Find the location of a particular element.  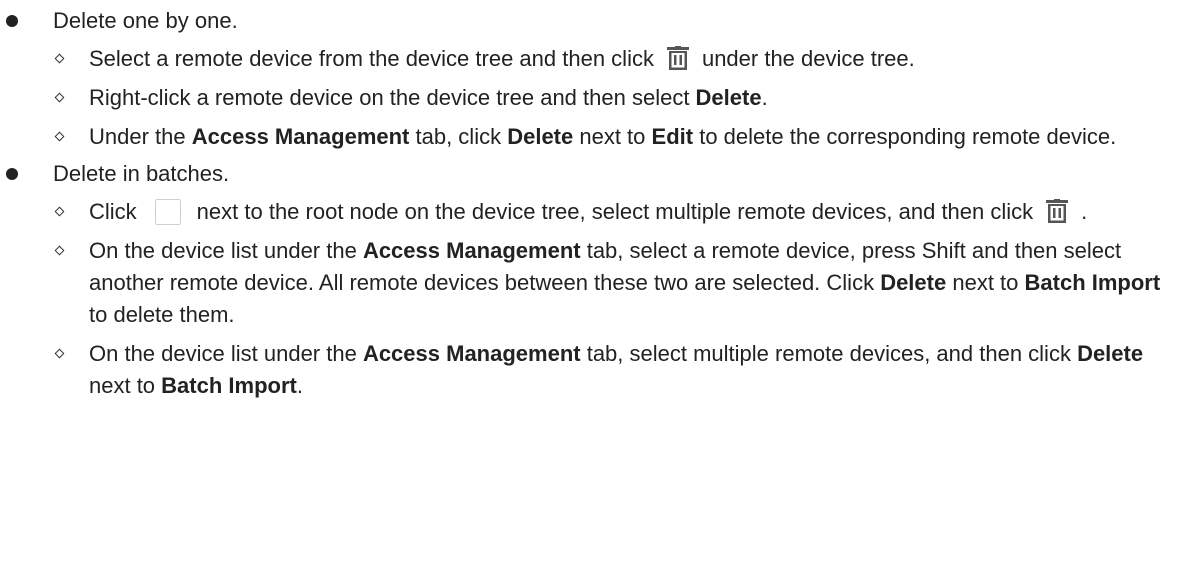

list-item-label: Delete in batches. is located at coordinates (141, 173).